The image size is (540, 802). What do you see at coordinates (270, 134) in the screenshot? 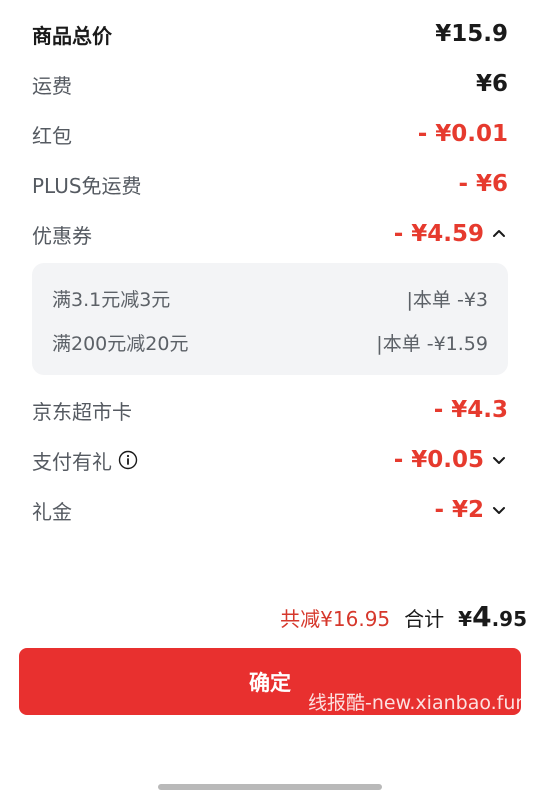
I see `row-red-packet: 红包 - ¥0.01` at bounding box center [270, 134].